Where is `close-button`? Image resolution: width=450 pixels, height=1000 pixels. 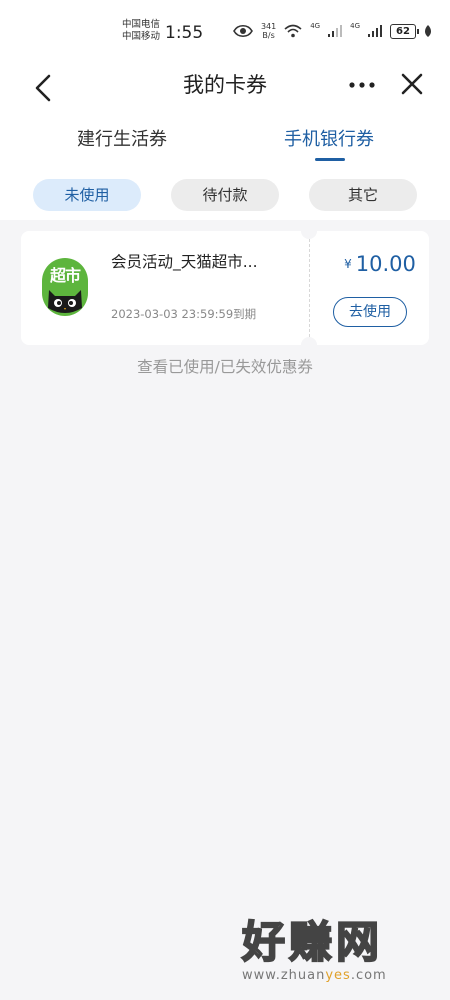 close-button is located at coordinates (412, 84).